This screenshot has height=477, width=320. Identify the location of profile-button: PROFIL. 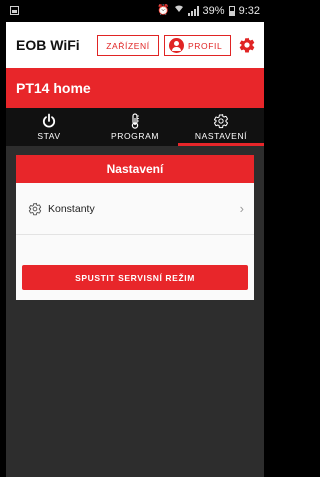
(197, 45).